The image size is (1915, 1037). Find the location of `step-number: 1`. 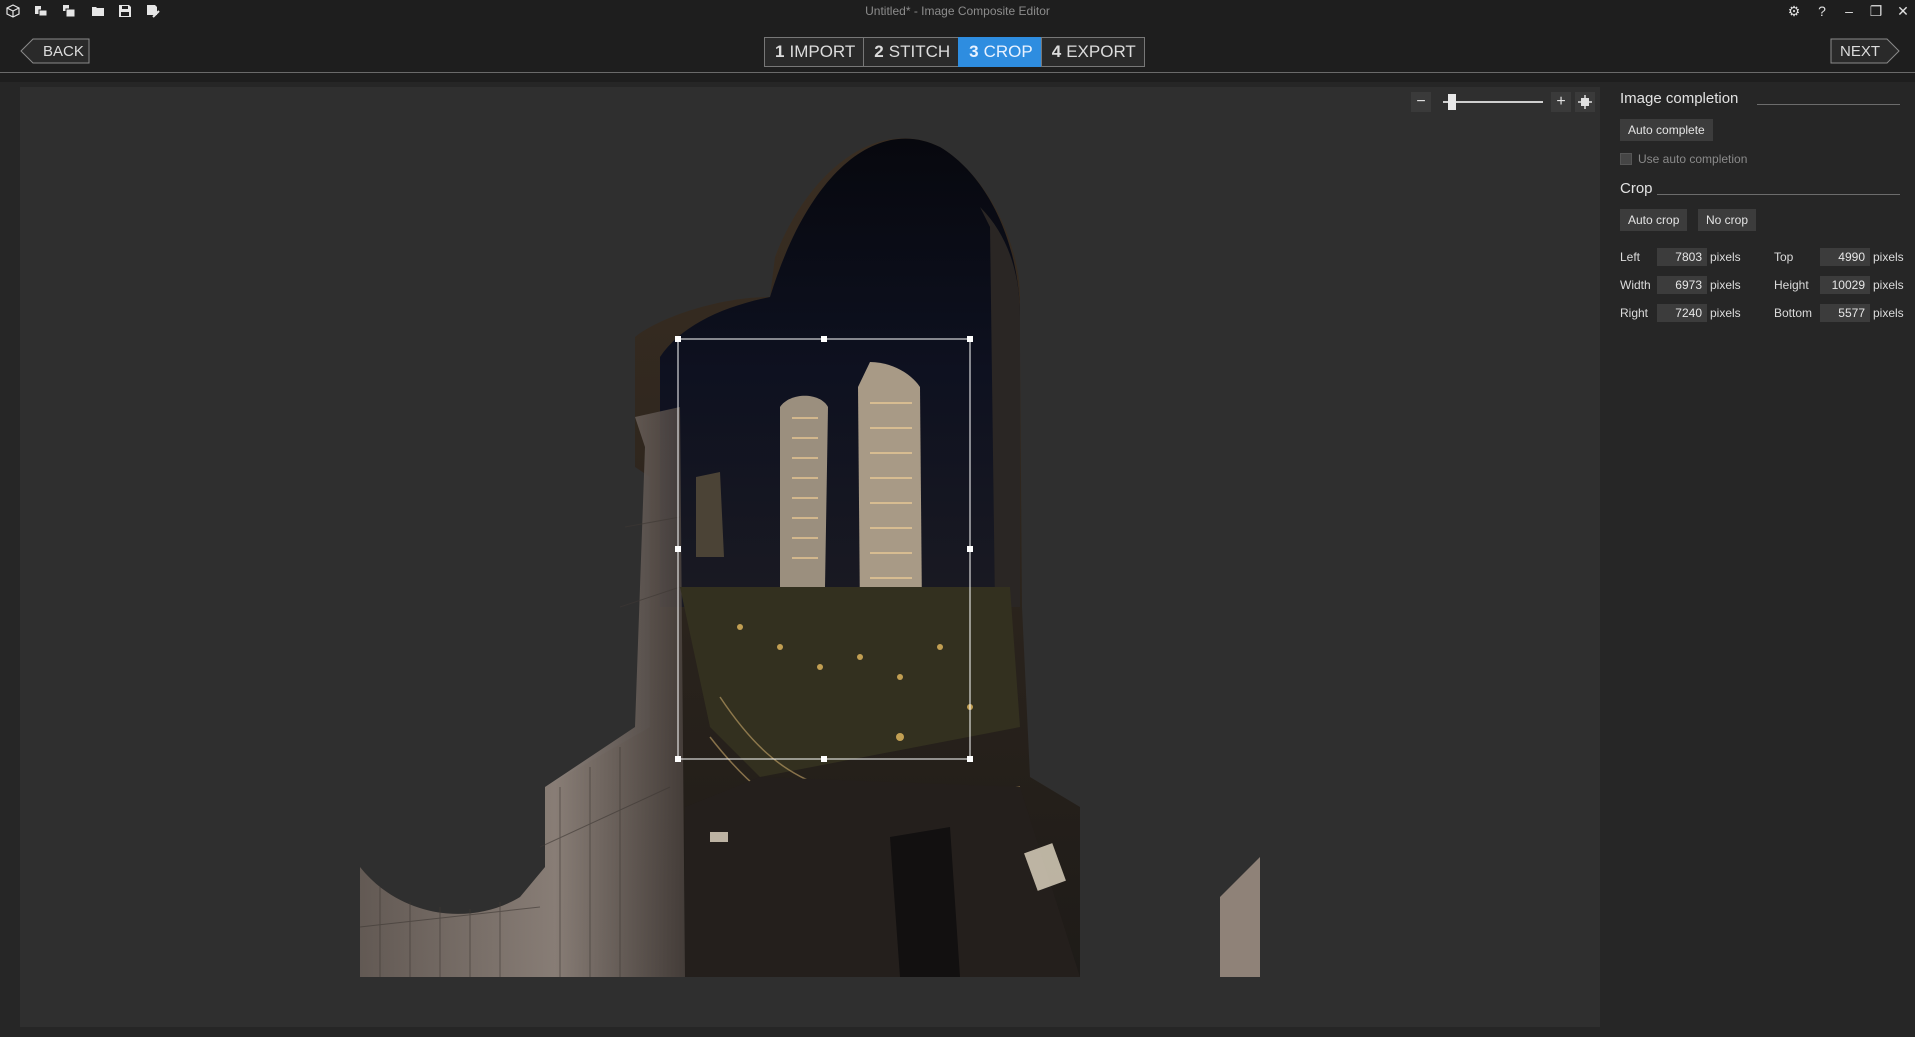

step-number: 1 is located at coordinates (780, 51).